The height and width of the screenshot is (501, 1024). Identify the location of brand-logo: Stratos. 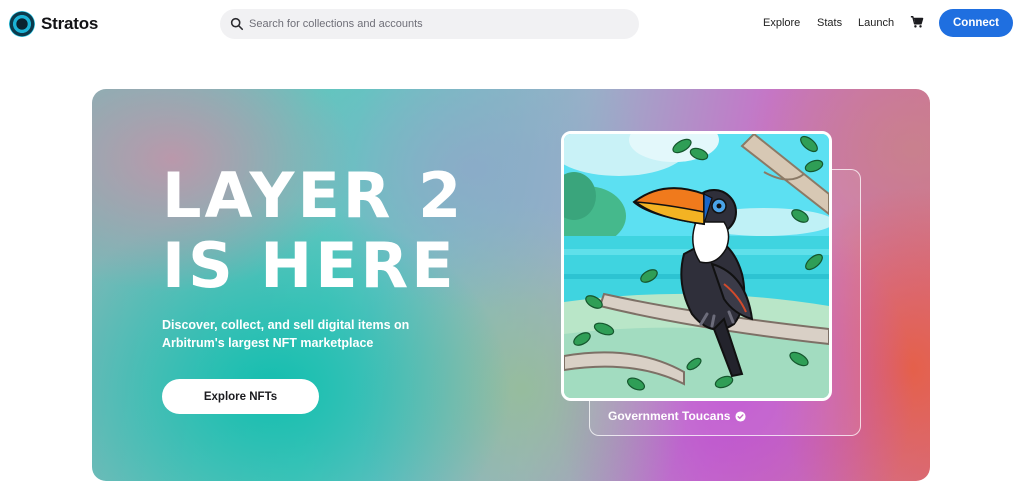
(53, 24).